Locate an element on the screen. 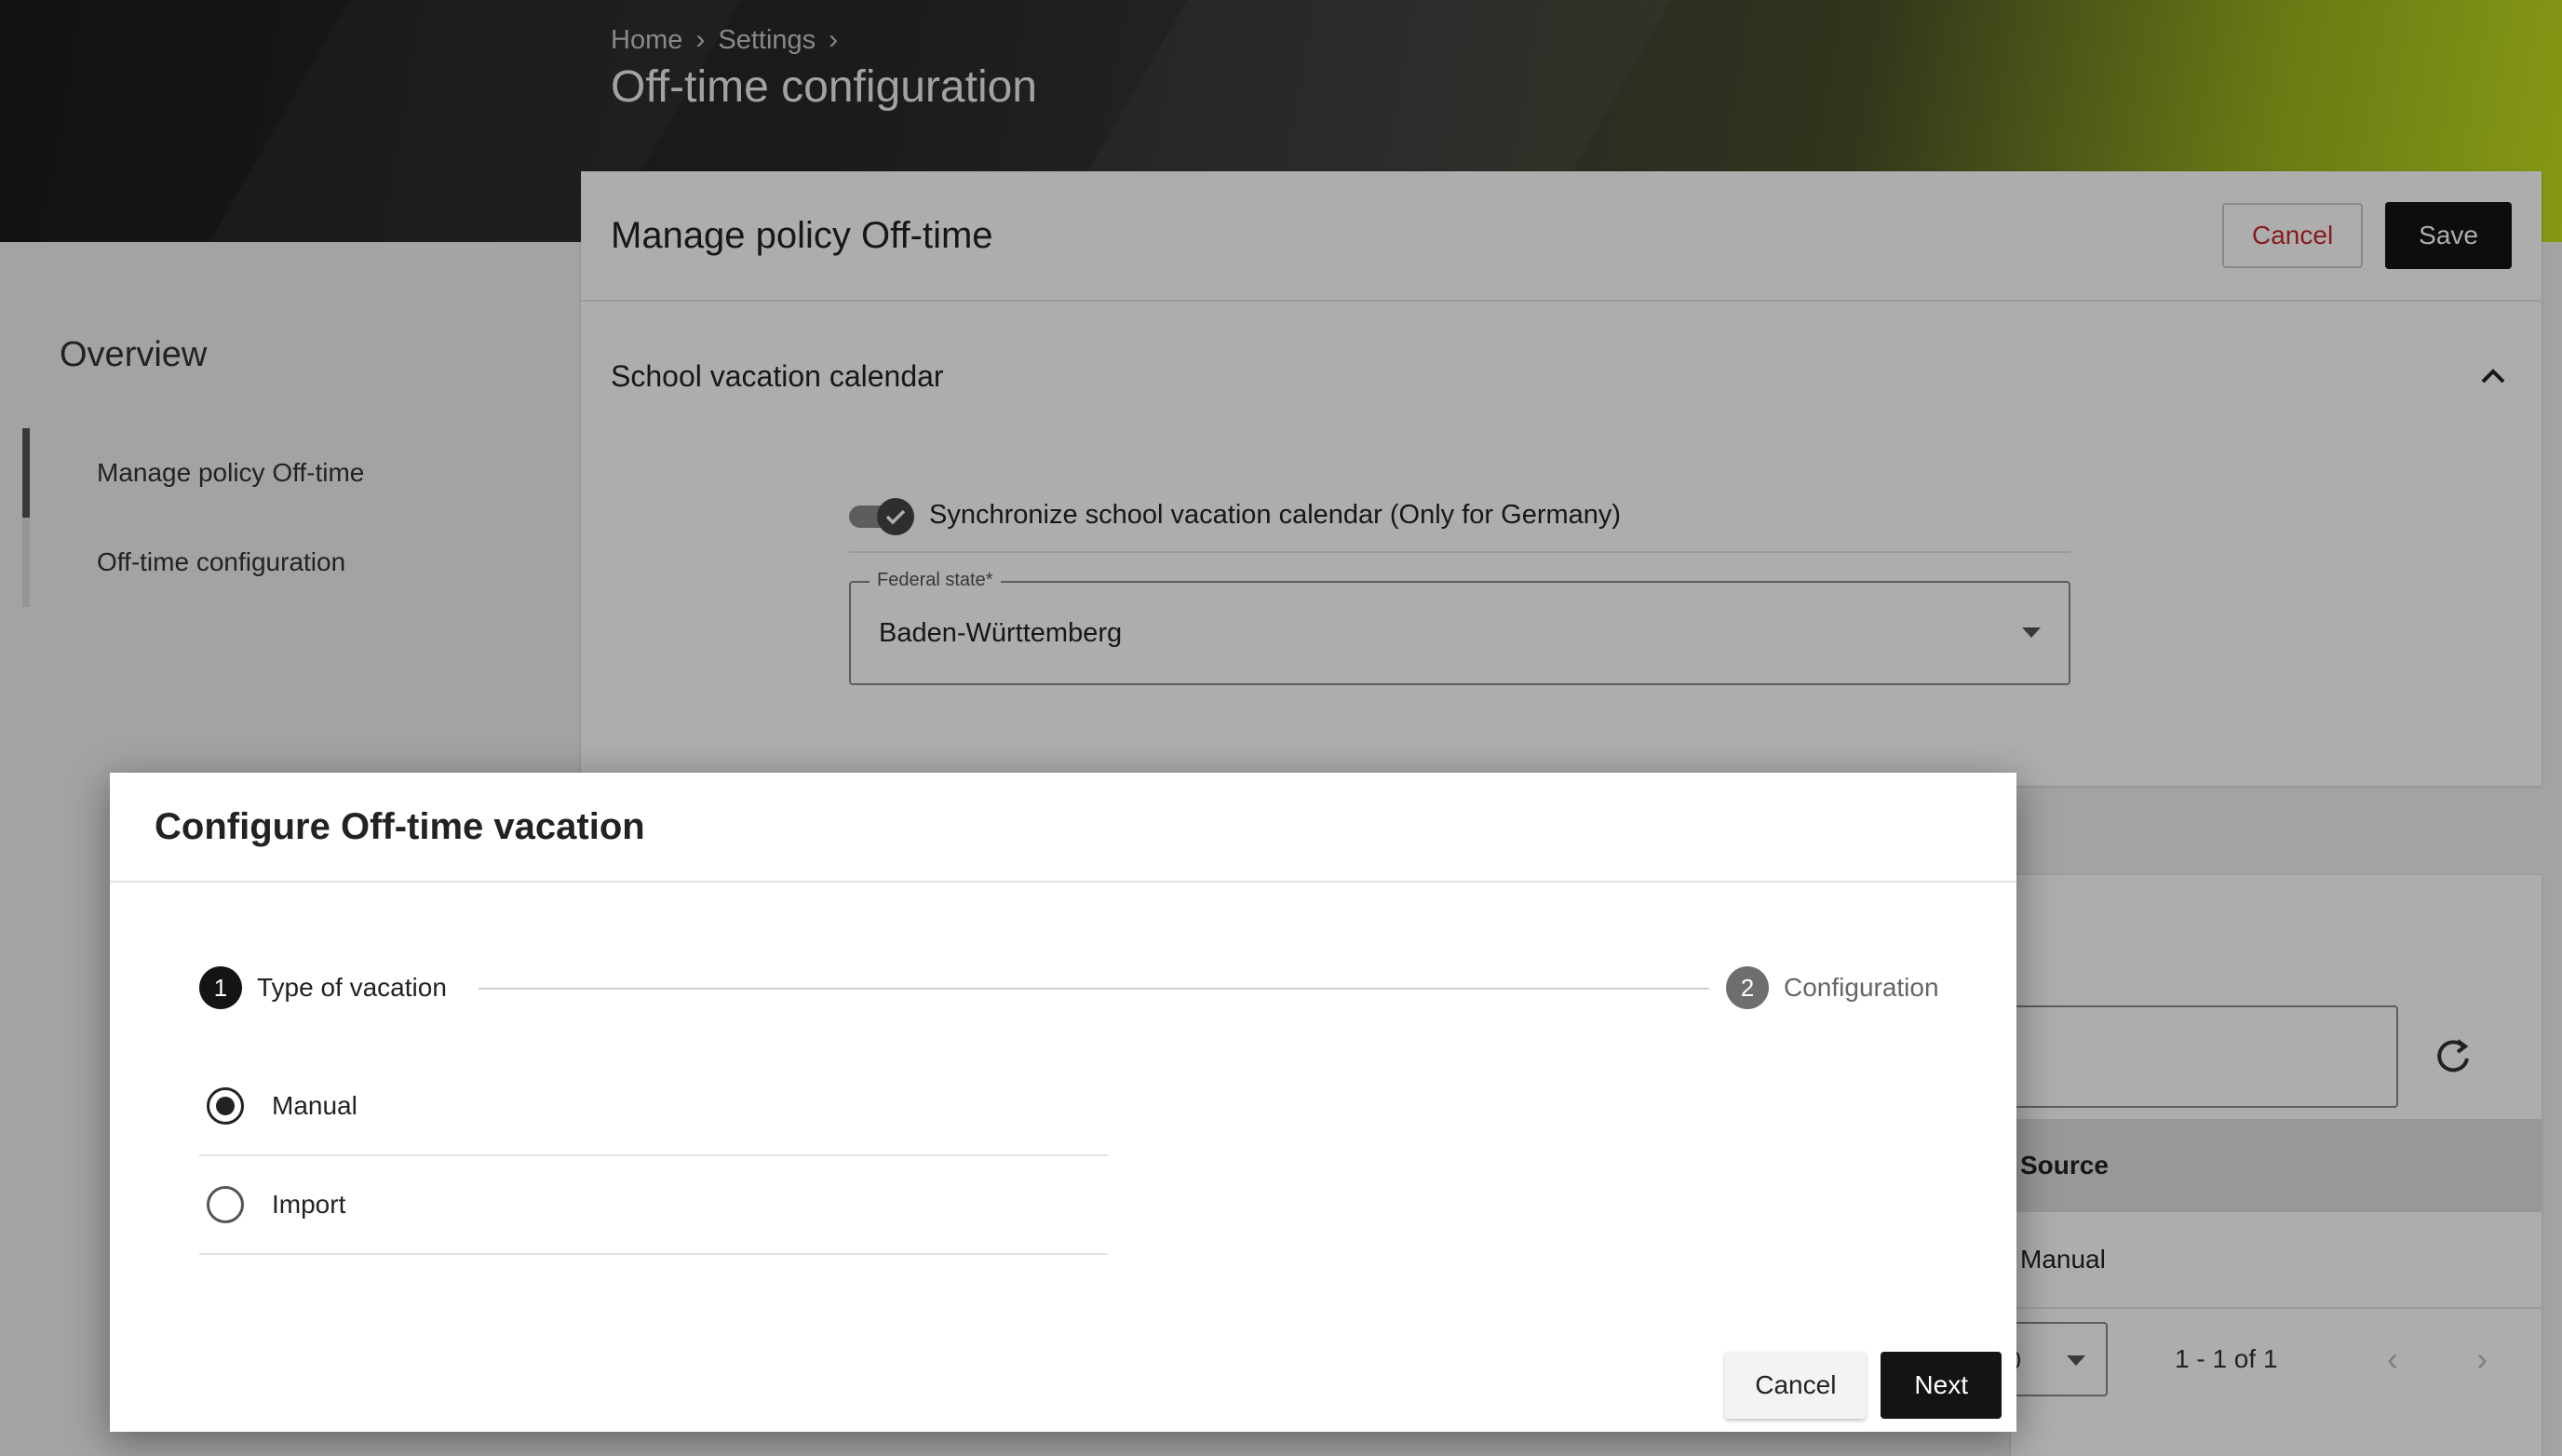  step-number: 1 is located at coordinates (221, 987).